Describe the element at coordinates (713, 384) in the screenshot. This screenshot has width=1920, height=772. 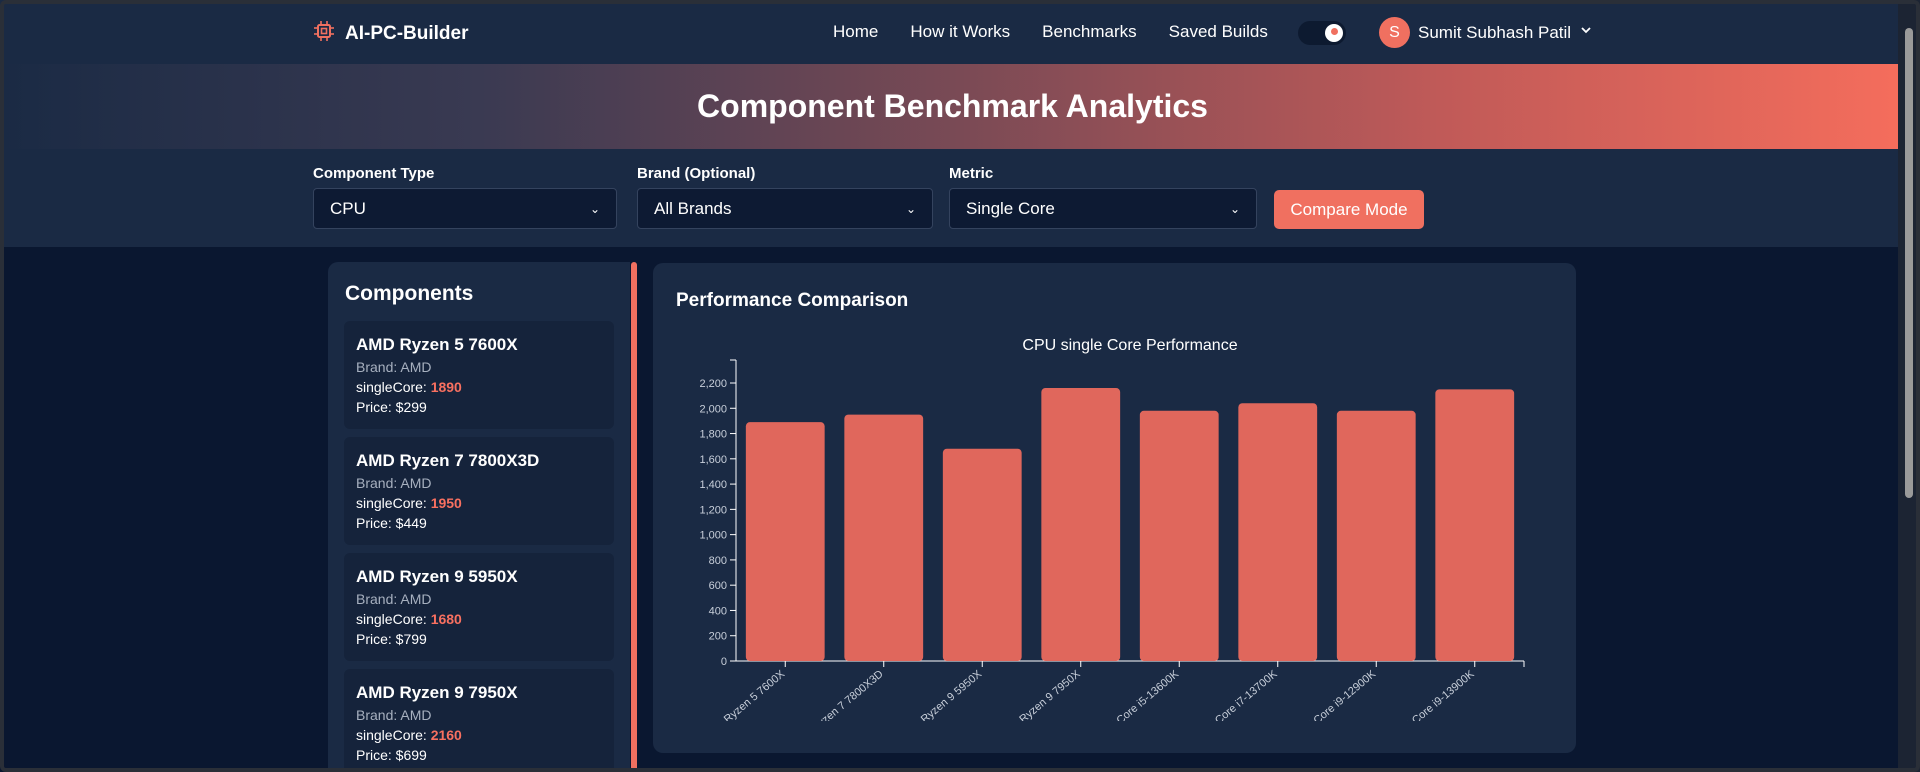
I see `y-tick-label: 2,200` at that location.